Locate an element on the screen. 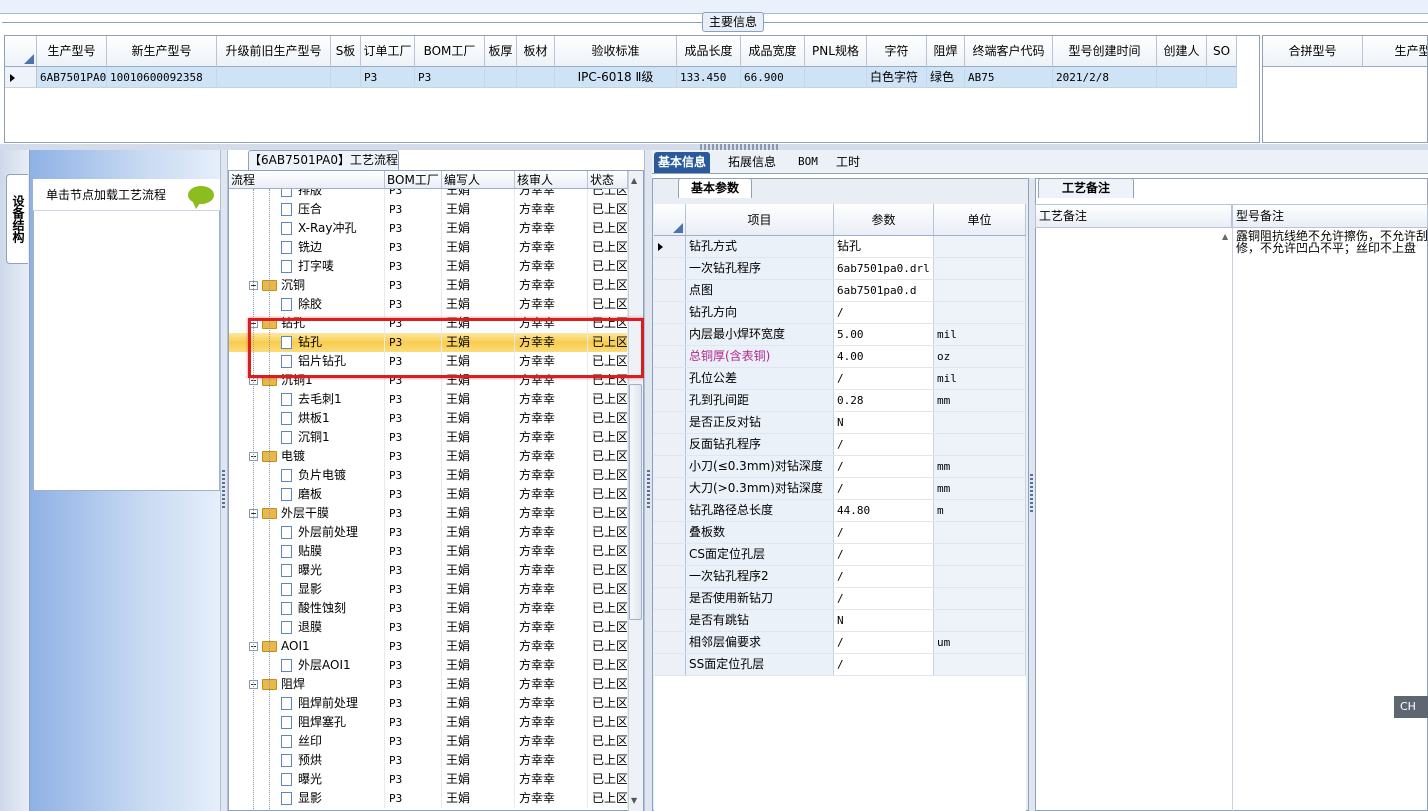 The height and width of the screenshot is (811, 1428). tree-group-row: 钻孔 P3 王娟 方幸幸 已上区 is located at coordinates (428, 323).